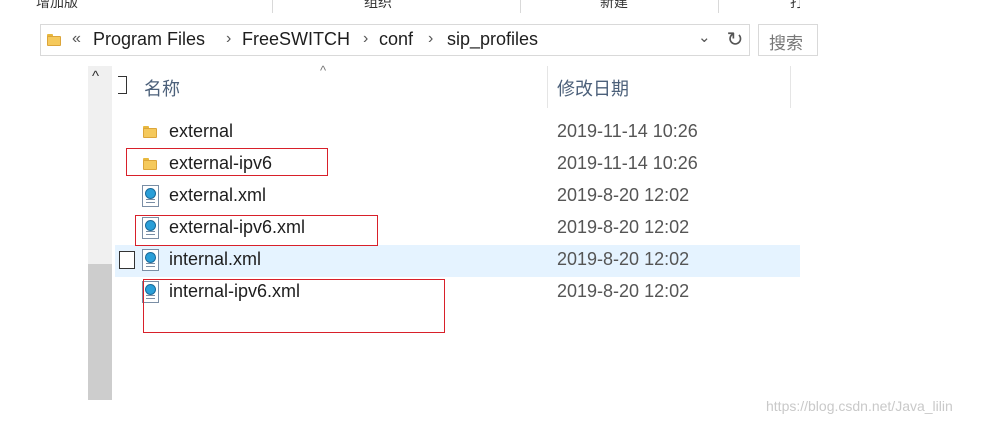  What do you see at coordinates (593, 88) in the screenshot?
I see `column-header-date-modified: 修改日期` at bounding box center [593, 88].